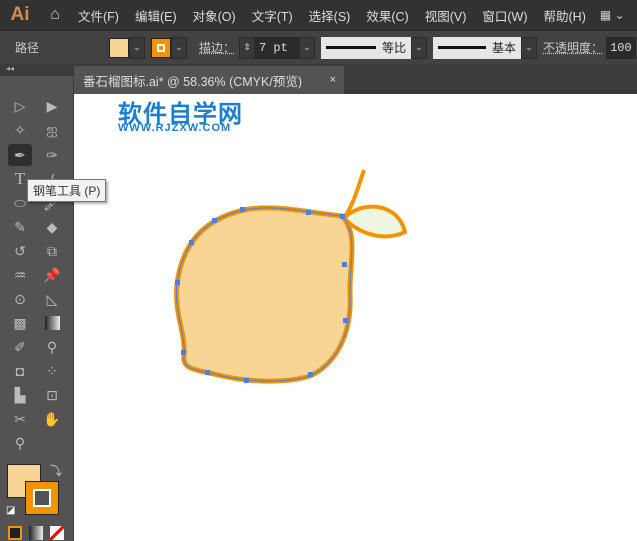 The image size is (637, 541). Describe the element at coordinates (612, 15) in the screenshot. I see `workspace-switcher-icon: ▦ ⌄` at that location.